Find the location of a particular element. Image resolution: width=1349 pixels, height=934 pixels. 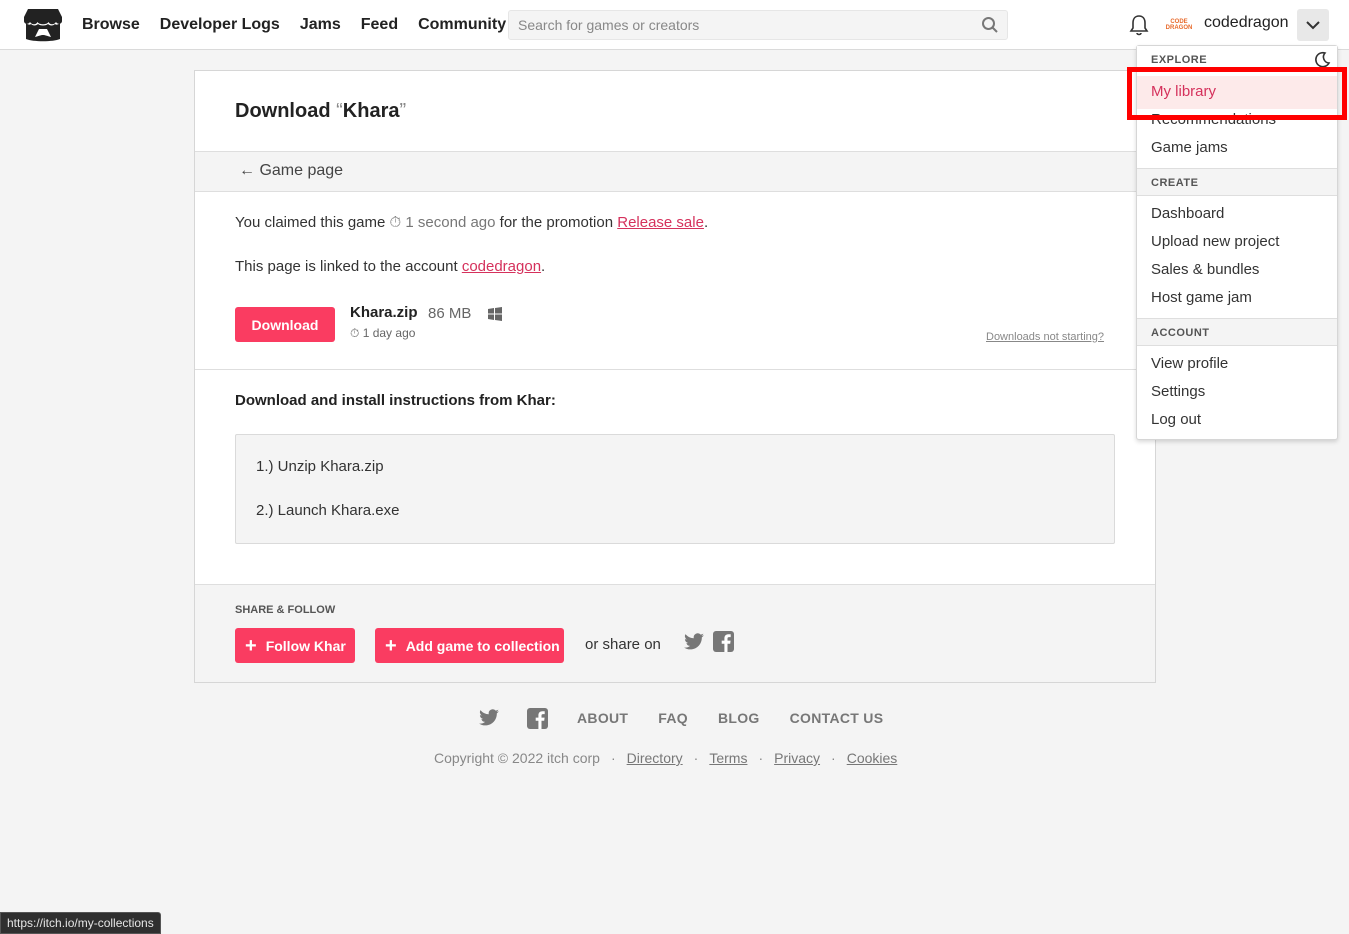

download-button: Download is located at coordinates (285, 324).